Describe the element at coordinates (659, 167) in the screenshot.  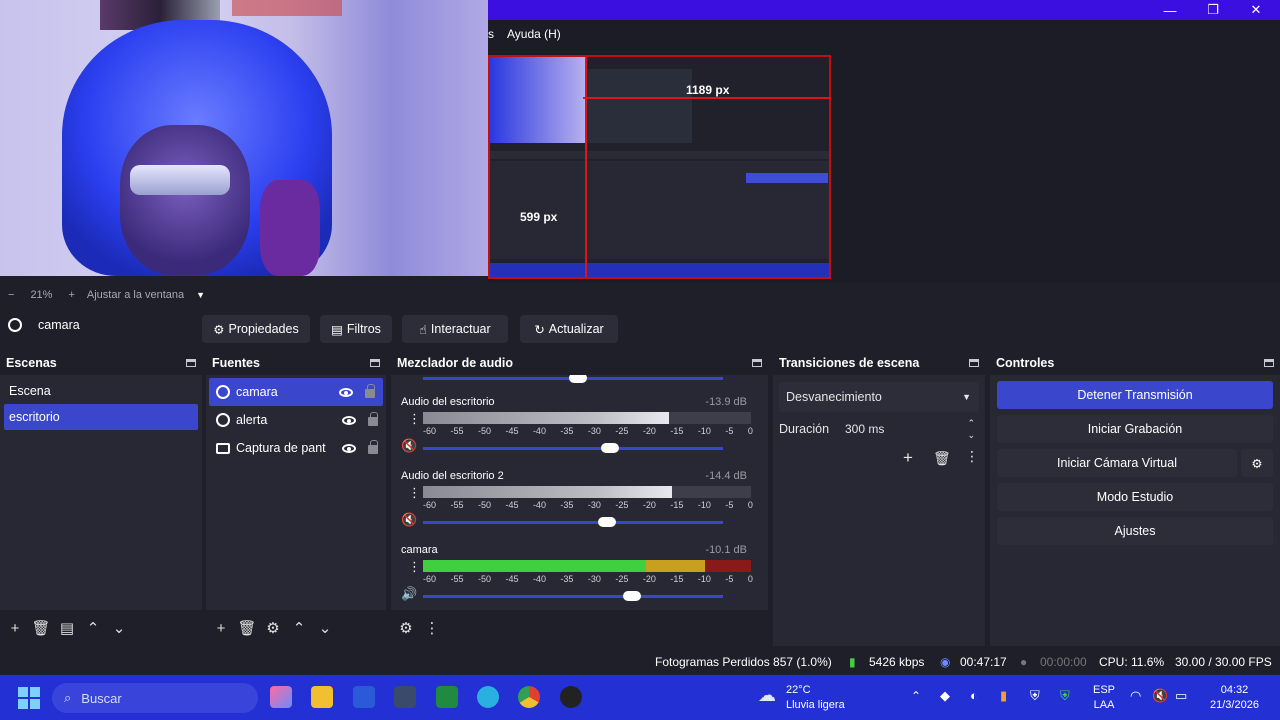
I see `program-preview: 1189 px 599 px` at that location.